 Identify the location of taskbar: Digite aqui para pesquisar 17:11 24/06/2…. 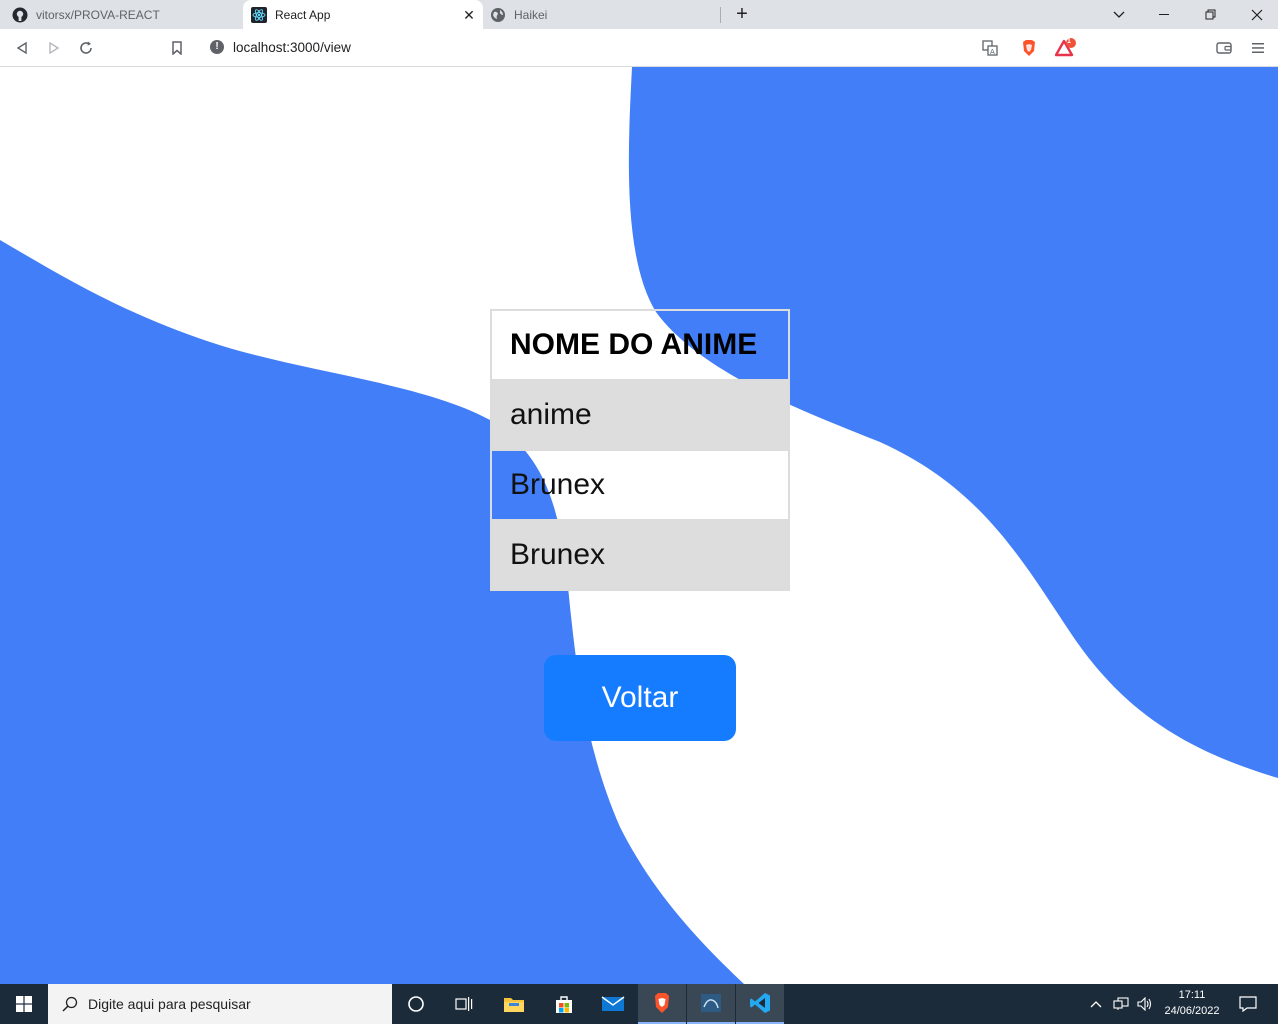
(639, 1004).